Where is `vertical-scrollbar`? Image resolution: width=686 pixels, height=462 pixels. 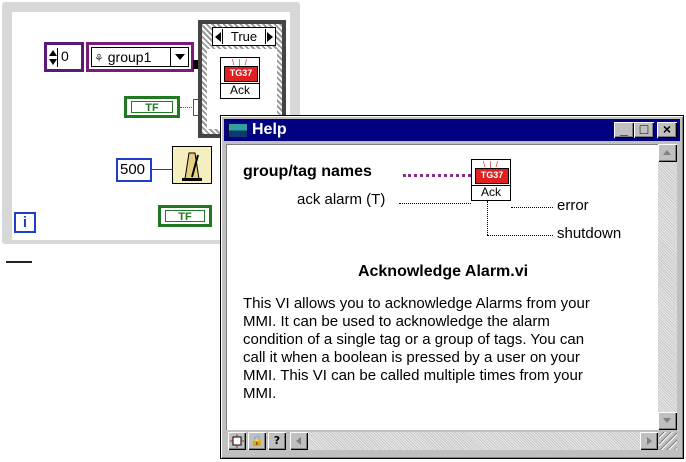
vertical-scrollbar is located at coordinates (667, 287).